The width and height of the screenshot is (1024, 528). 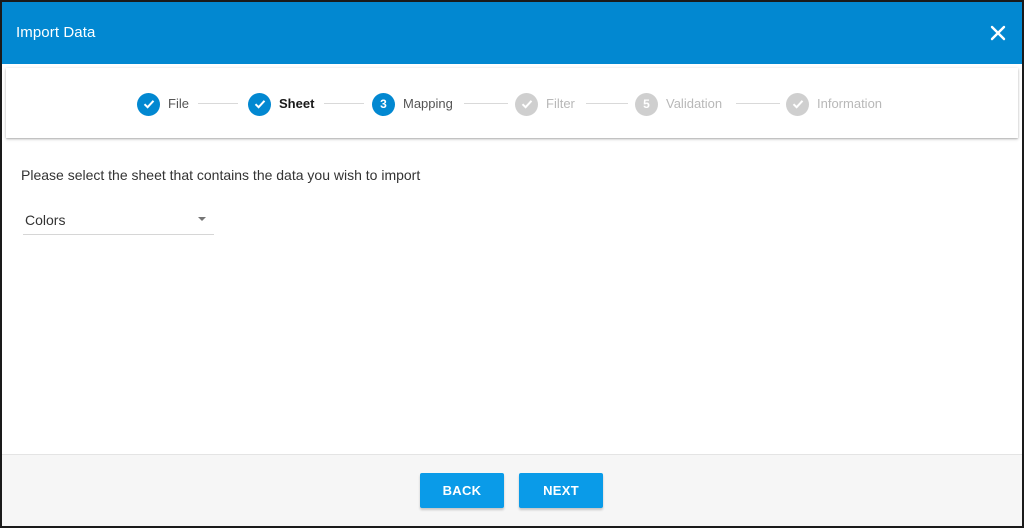 I want to click on back-button: BACK, so click(x=462, y=490).